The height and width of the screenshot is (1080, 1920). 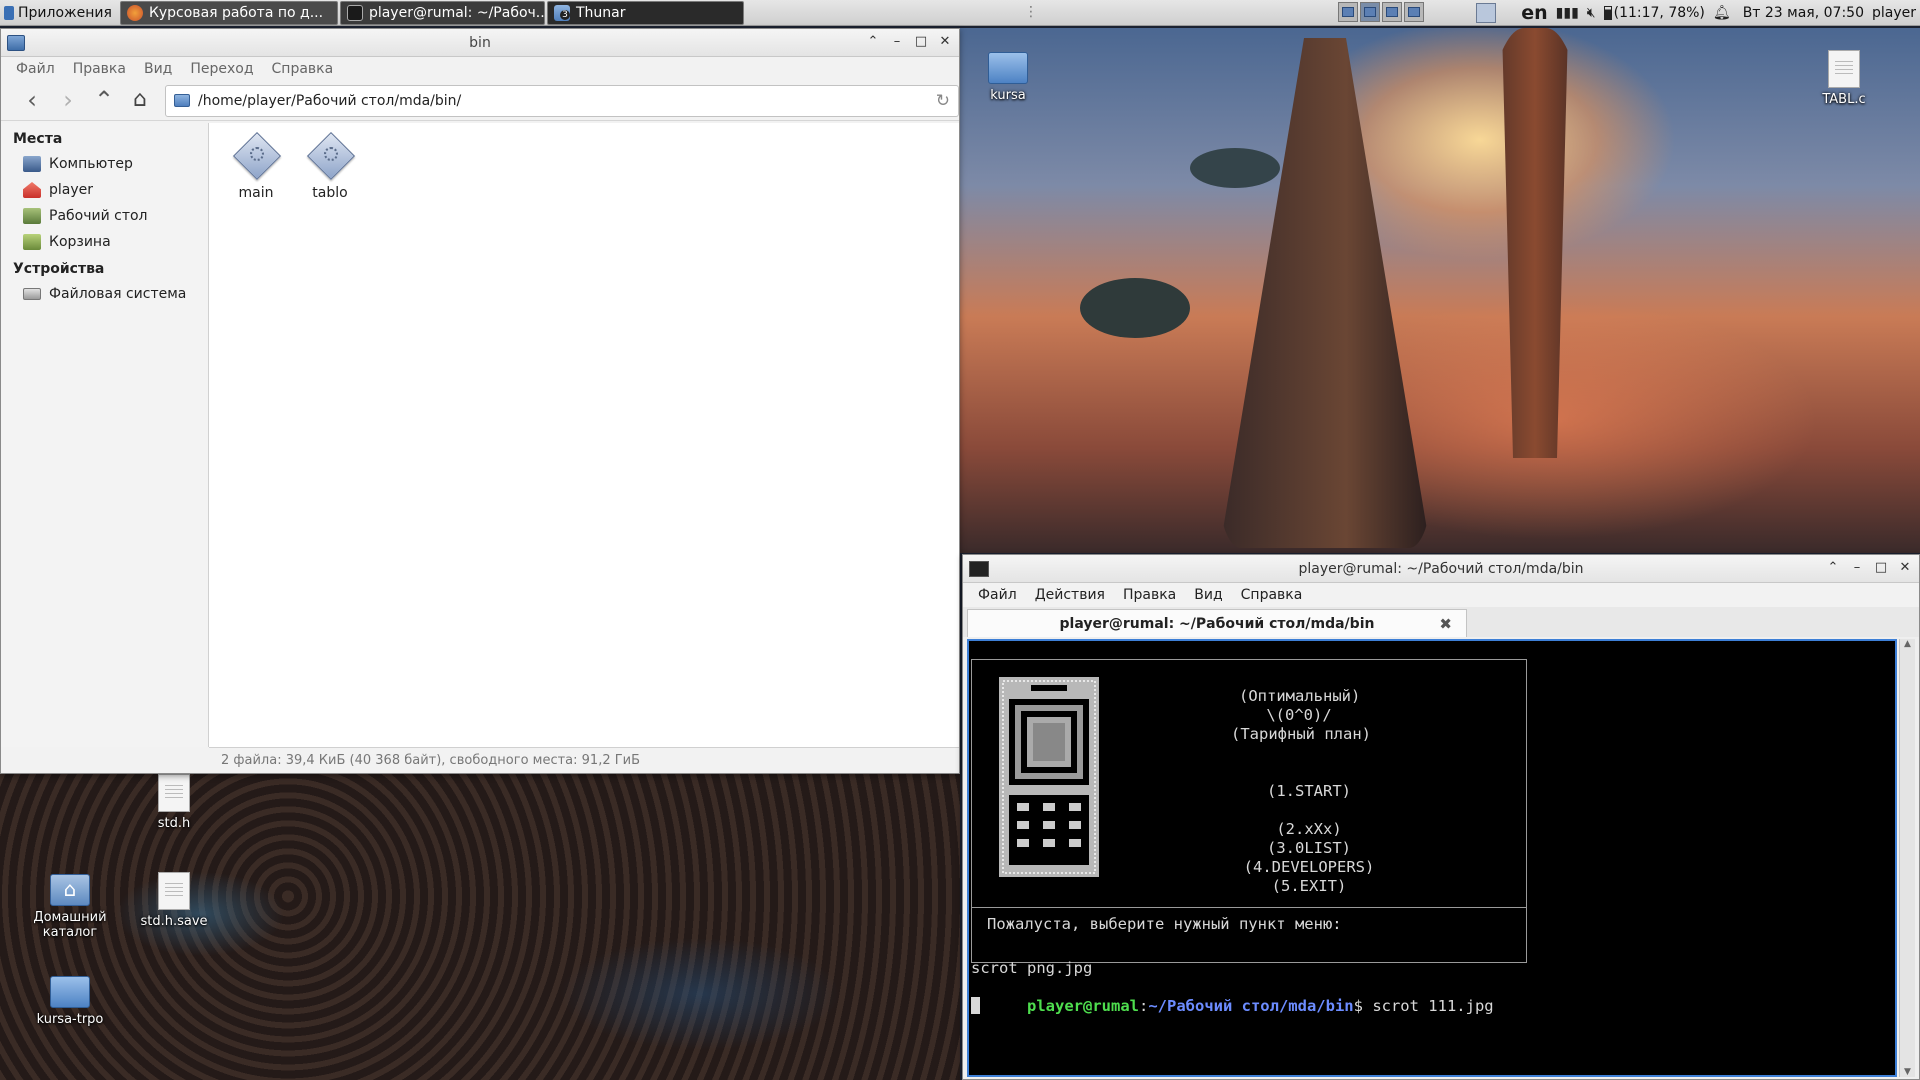 I want to click on location-bar: /home/player/Рабочий стол/mda/bin/ ↻, so click(x=562, y=100).